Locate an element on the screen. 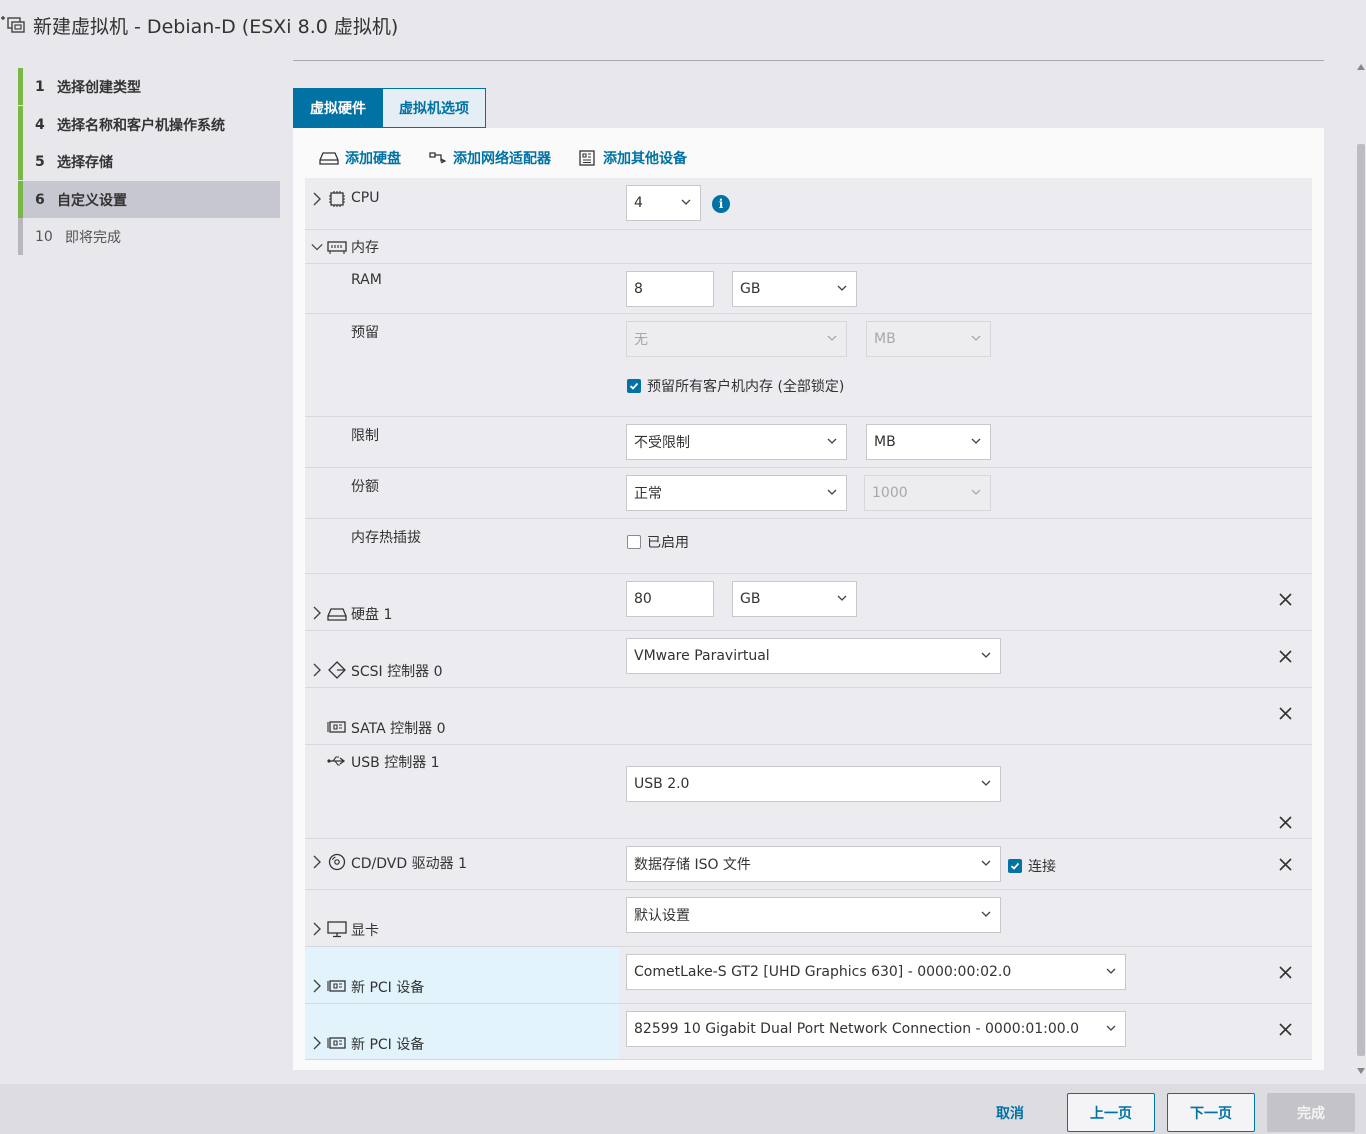  add-other-device-label: 添加其他设备 is located at coordinates (645, 159).